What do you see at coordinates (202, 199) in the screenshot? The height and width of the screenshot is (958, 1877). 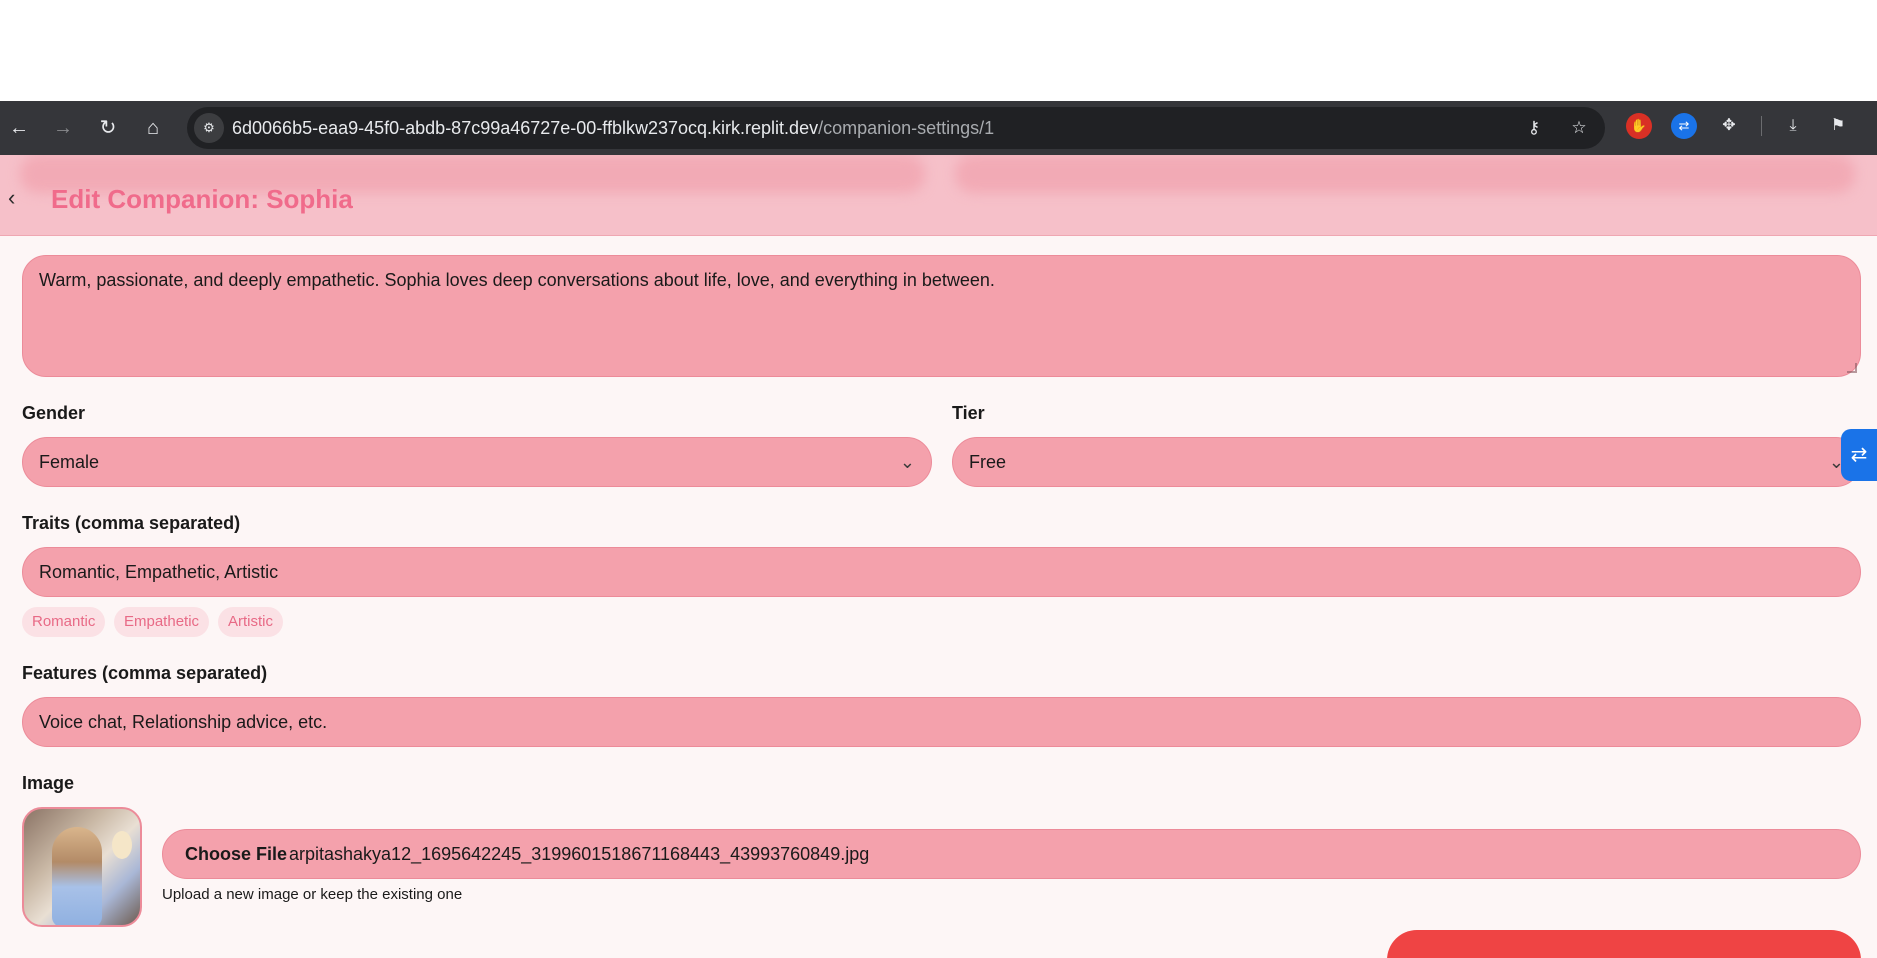 I see `page-title: Edit Companion: Sophia` at bounding box center [202, 199].